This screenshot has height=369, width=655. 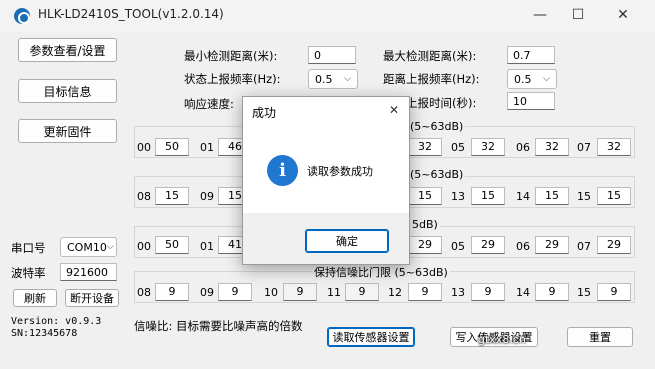 What do you see at coordinates (218, 326) in the screenshot?
I see `snr-note: 信噪比: 目标需要比噪声高的倍数` at bounding box center [218, 326].